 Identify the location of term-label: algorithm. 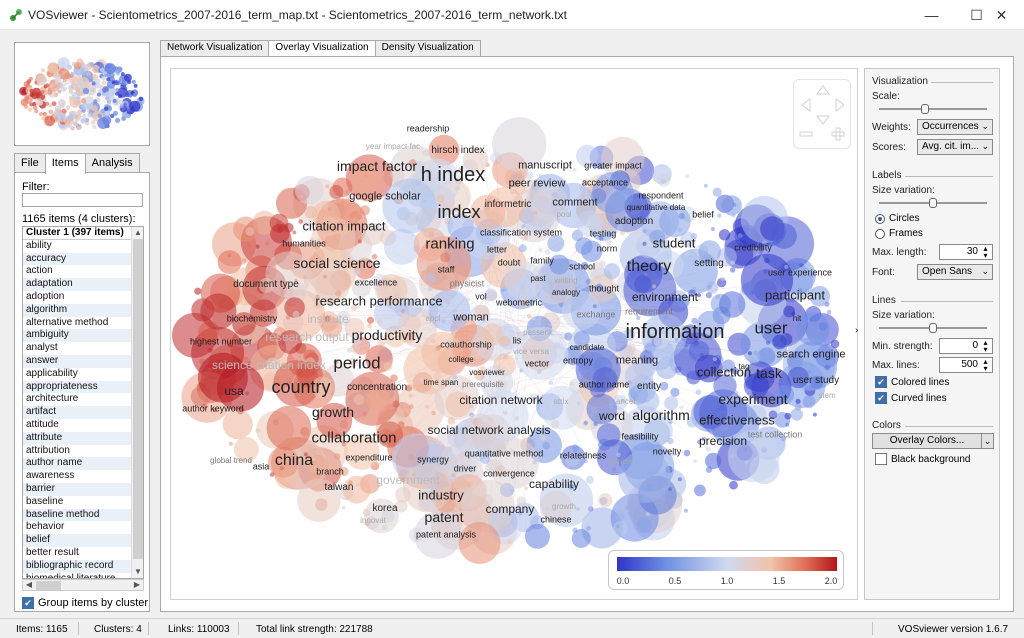
(661, 415).